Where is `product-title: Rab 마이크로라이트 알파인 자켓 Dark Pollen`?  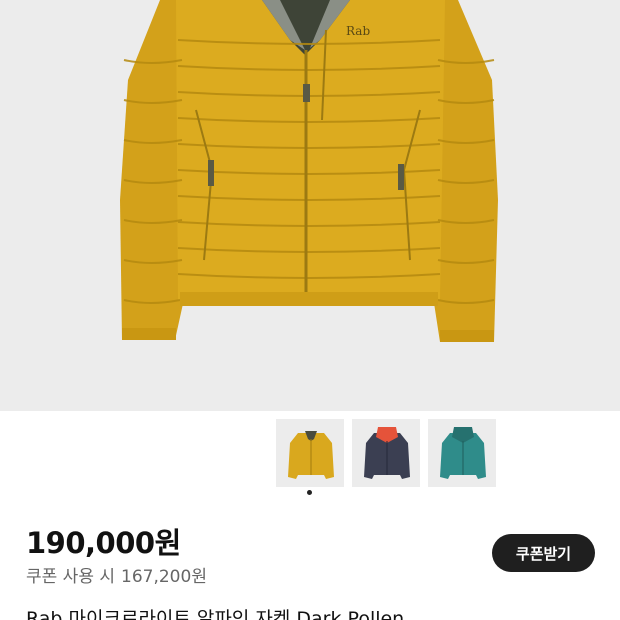
product-title: Rab 마이크로라이트 알파인 자켓 Dark Pollen is located at coordinates (215, 614).